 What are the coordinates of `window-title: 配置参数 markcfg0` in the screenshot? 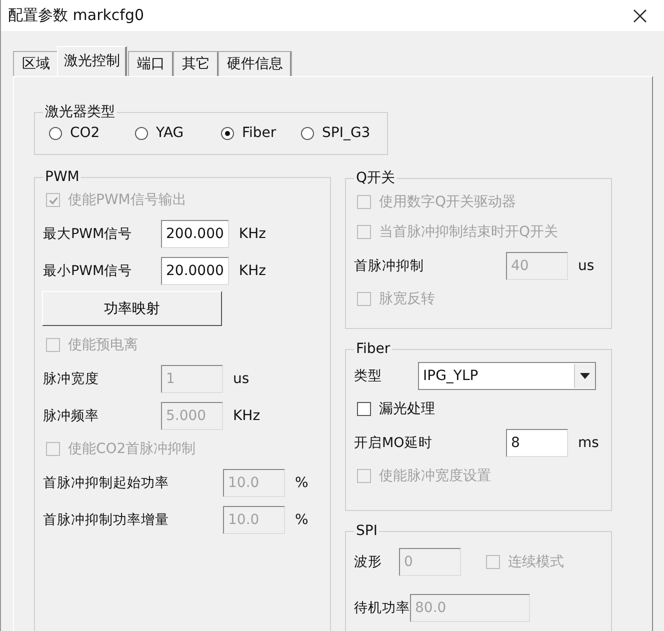 It's located at (76, 15).